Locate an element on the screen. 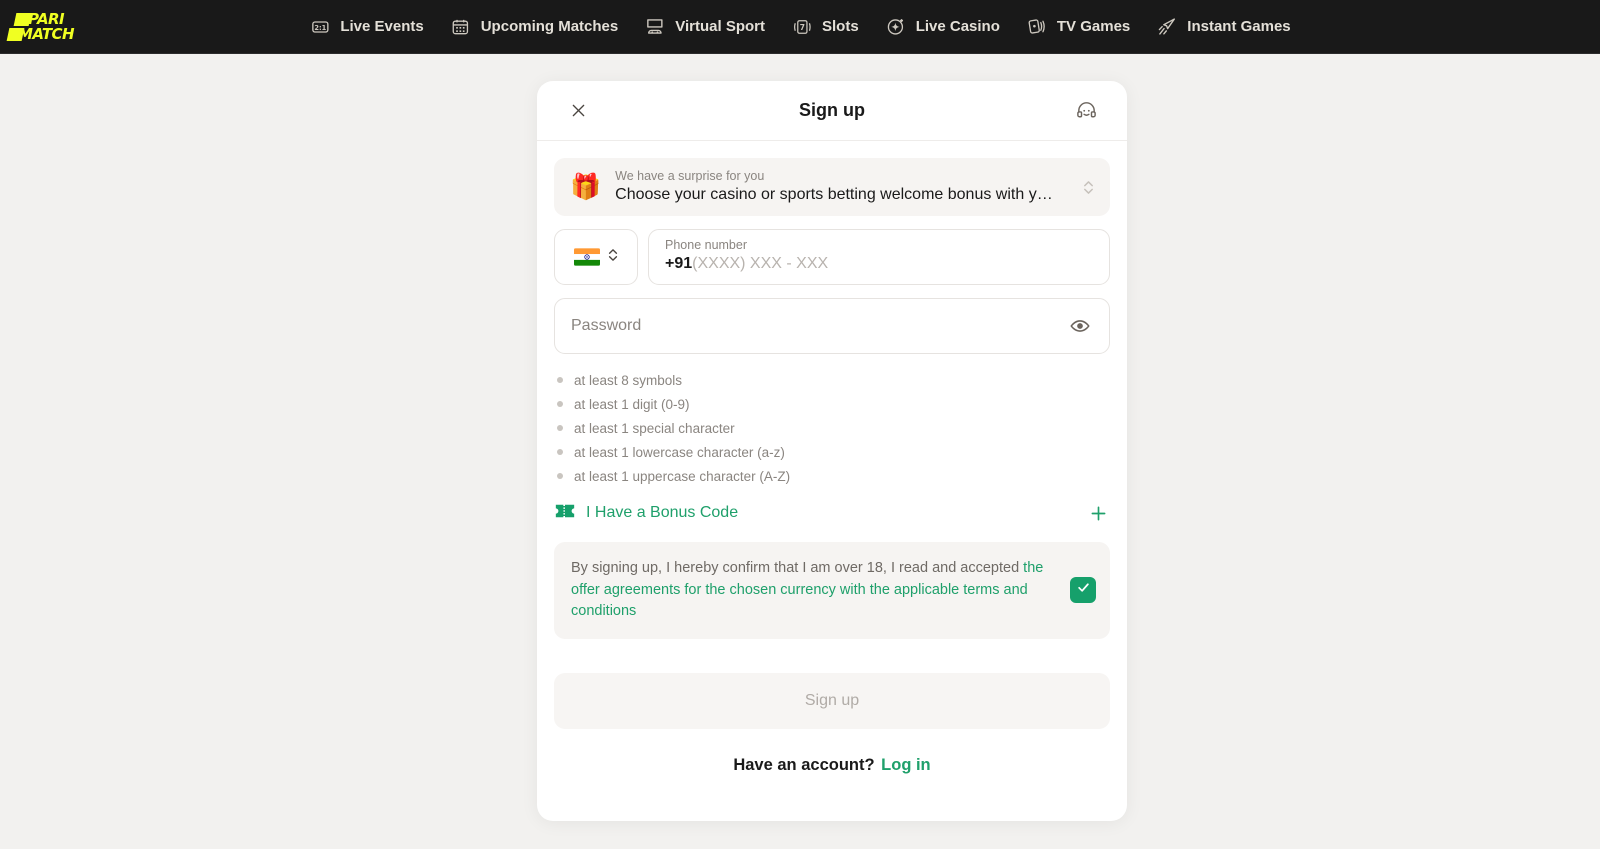 The image size is (1600, 849). country-code: +91 is located at coordinates (679, 263).